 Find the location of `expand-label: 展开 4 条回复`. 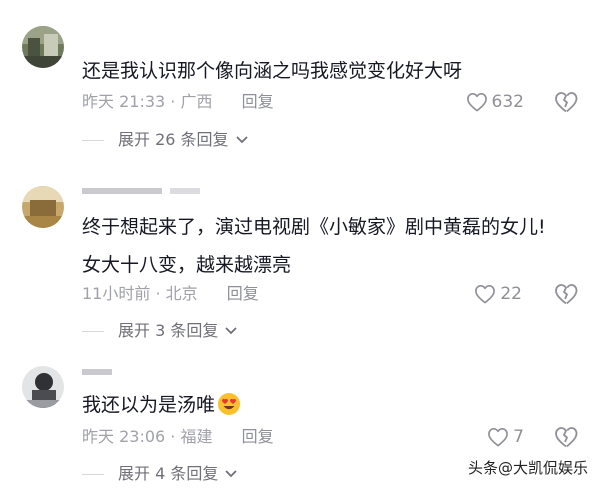

expand-label: 展开 4 条回复 is located at coordinates (168, 473).